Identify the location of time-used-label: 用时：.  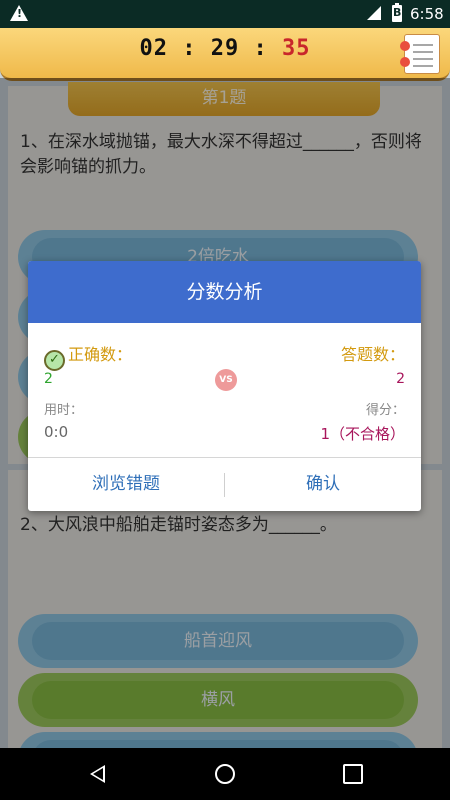
(64, 410).